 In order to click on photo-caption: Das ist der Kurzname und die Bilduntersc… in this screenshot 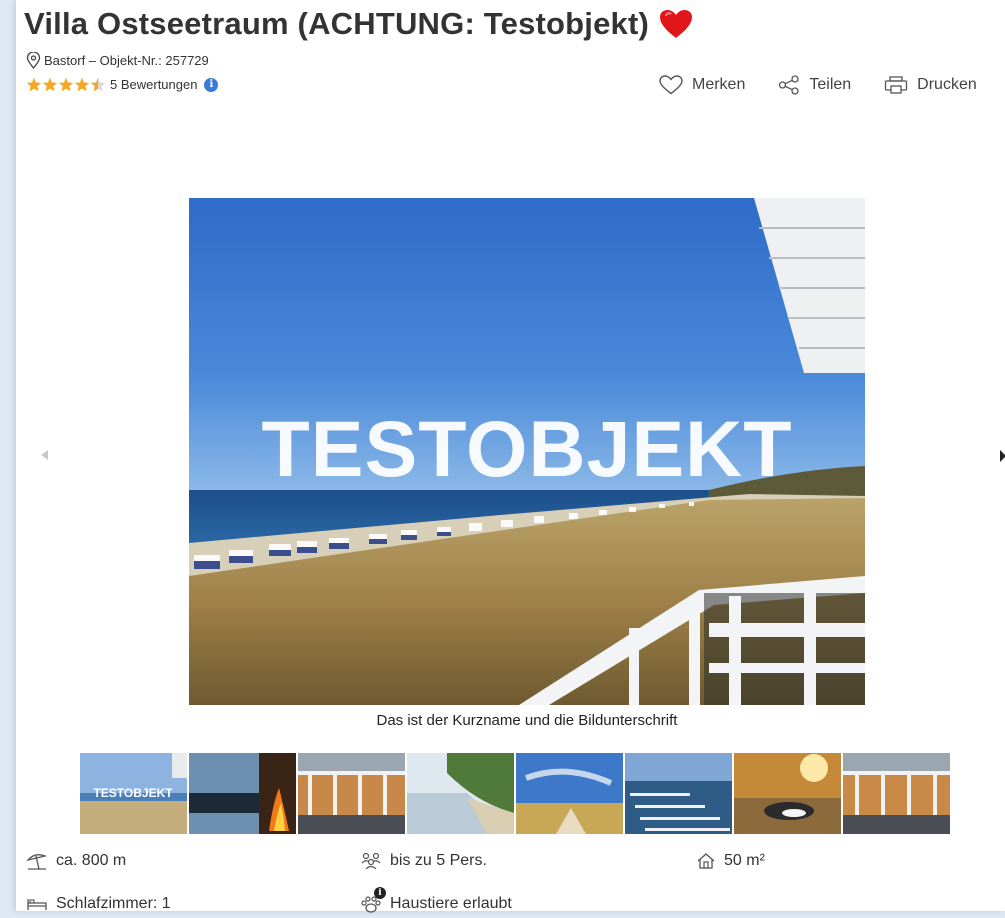, I will do `click(527, 720)`.